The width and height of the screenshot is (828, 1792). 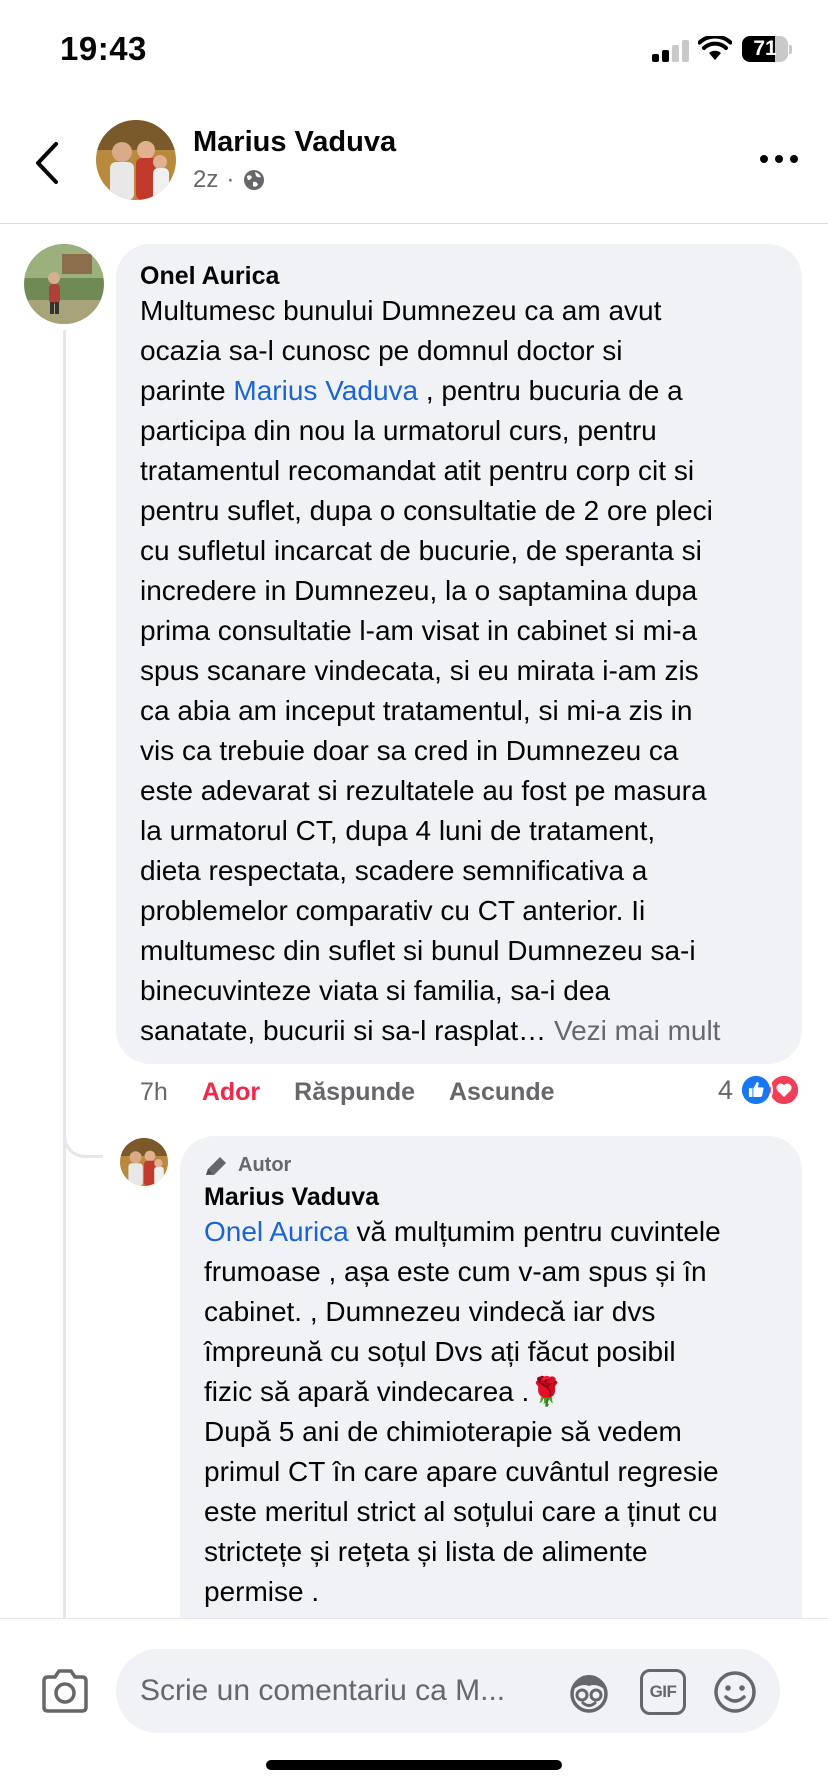 What do you see at coordinates (589, 1692) in the screenshot?
I see `avatar-sticker-icon` at bounding box center [589, 1692].